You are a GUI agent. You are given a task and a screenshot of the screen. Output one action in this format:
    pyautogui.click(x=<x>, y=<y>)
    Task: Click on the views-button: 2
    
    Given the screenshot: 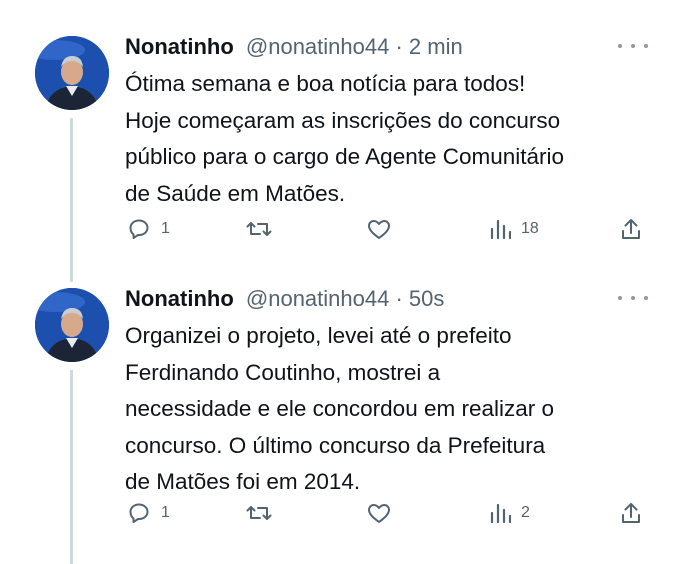 What is the action you would take?
    pyautogui.click(x=509, y=513)
    